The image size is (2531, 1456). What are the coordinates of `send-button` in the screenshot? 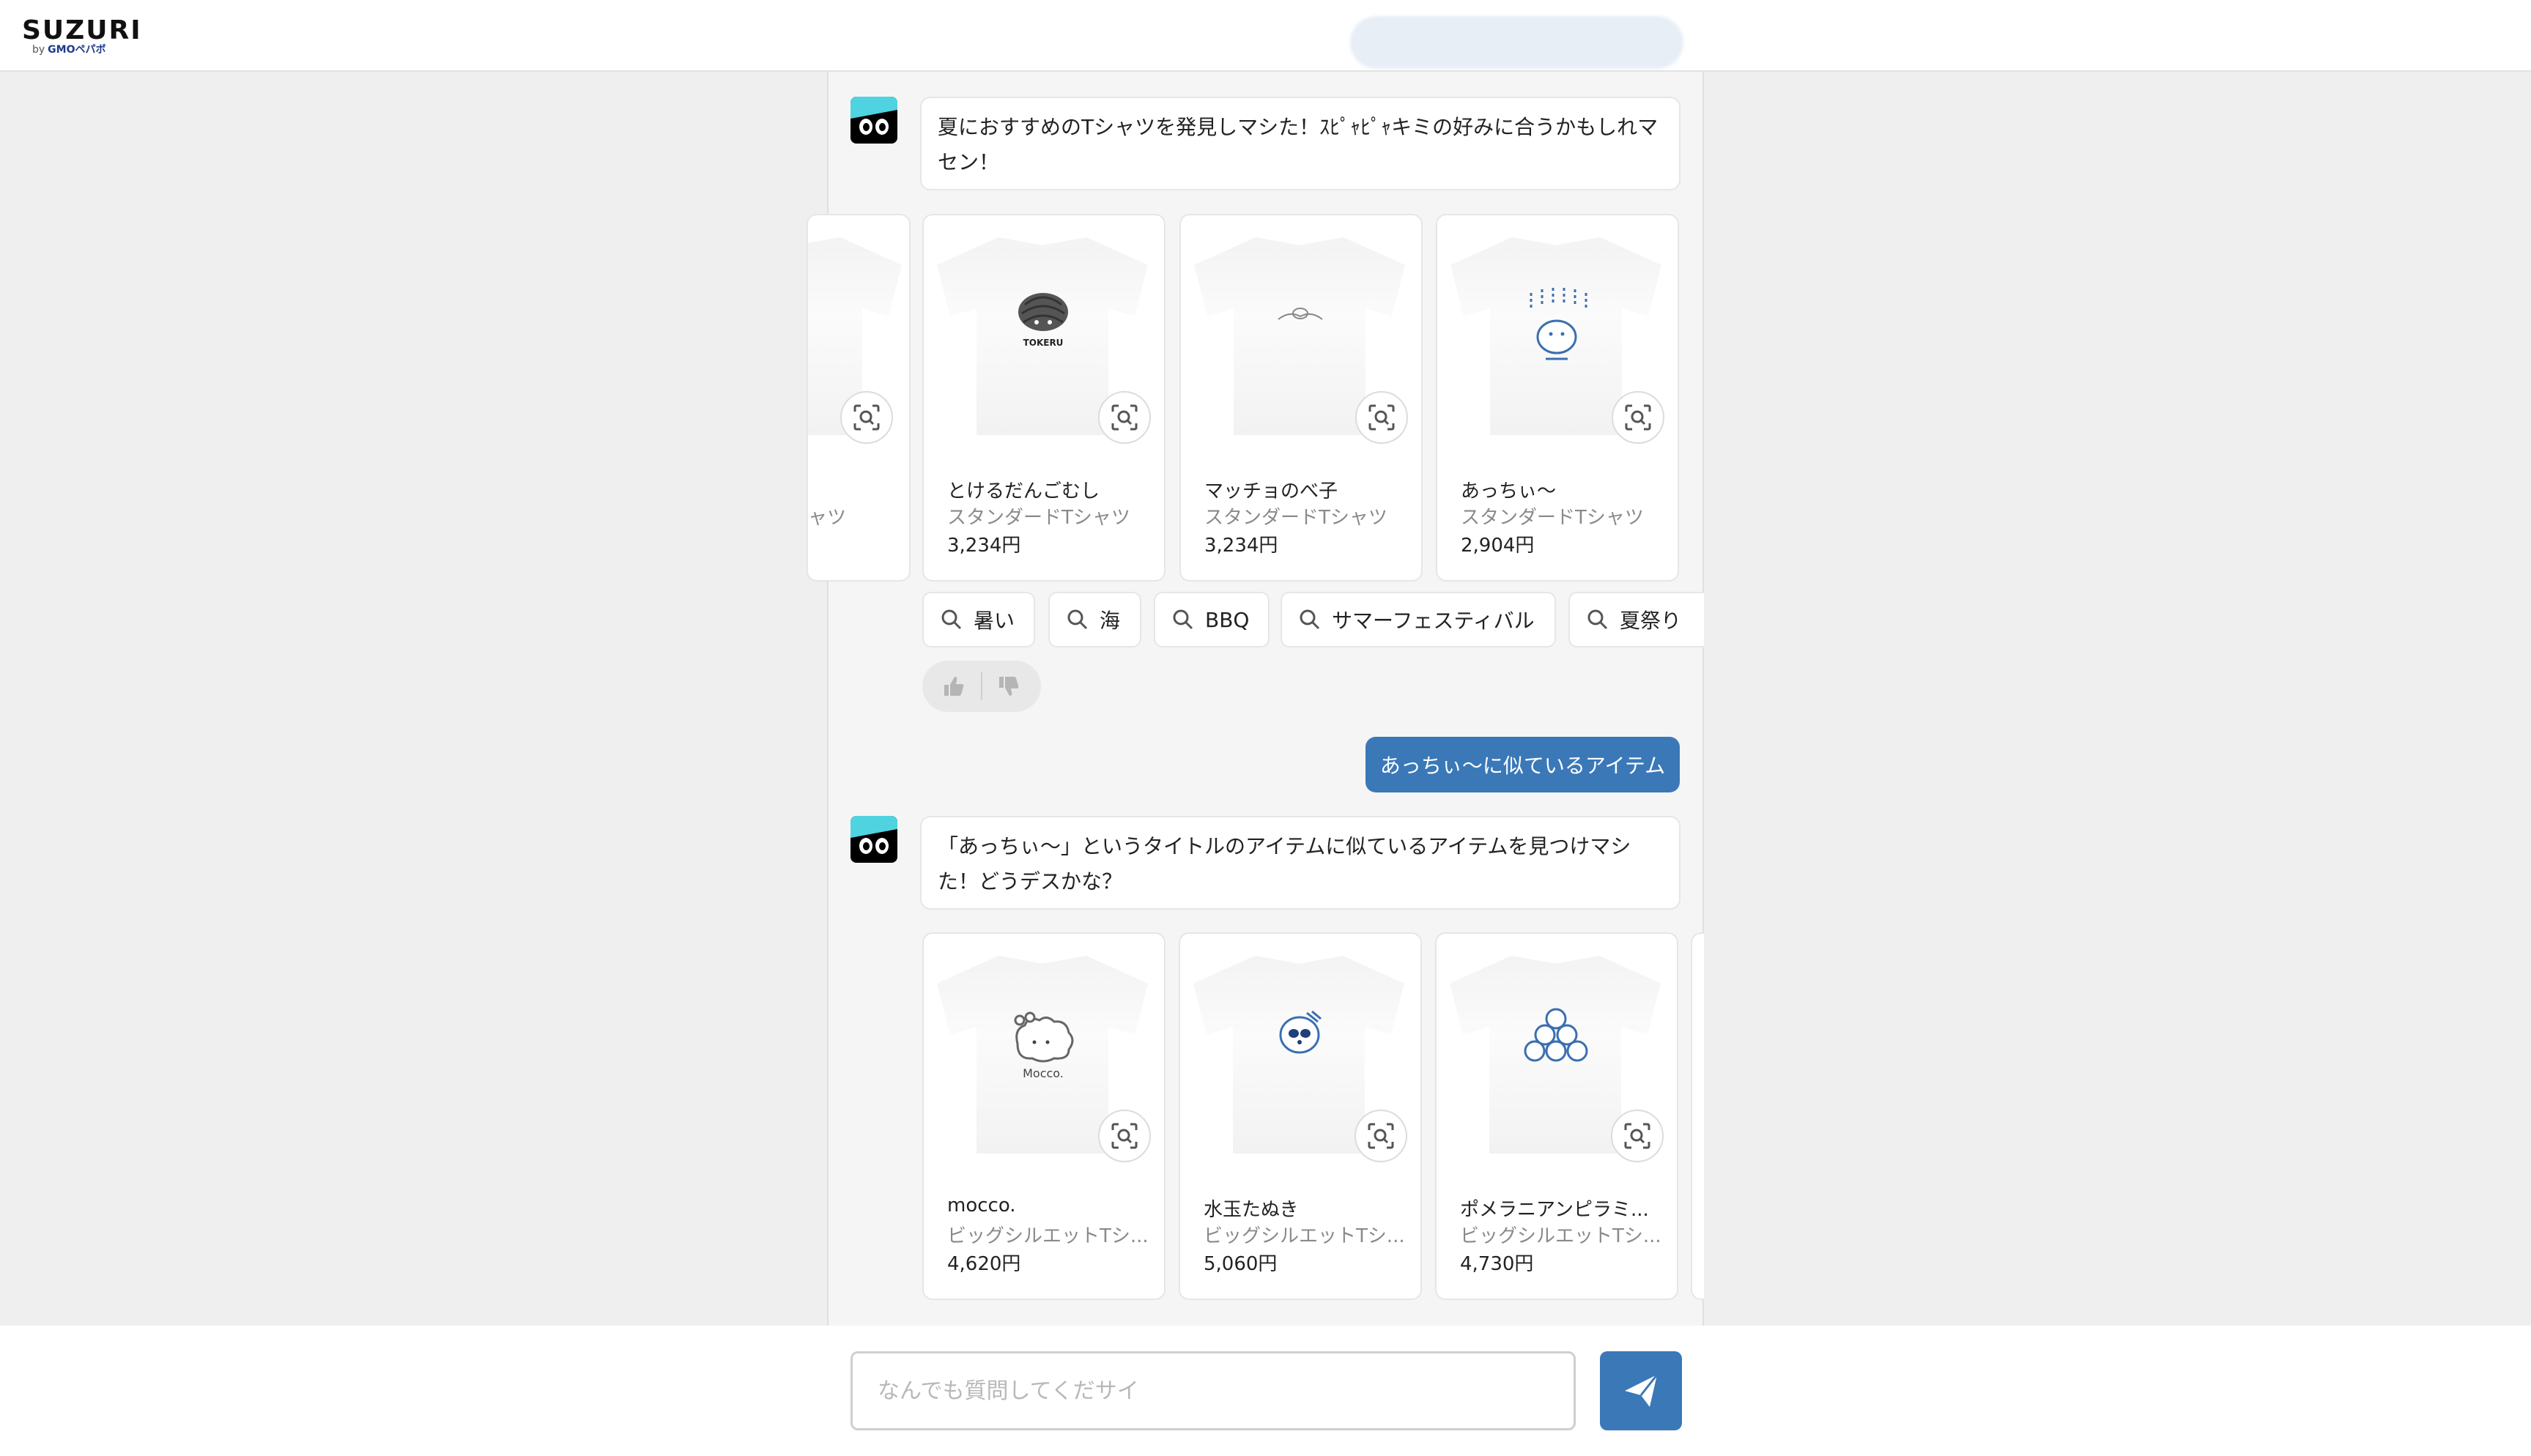 It's located at (1641, 1391).